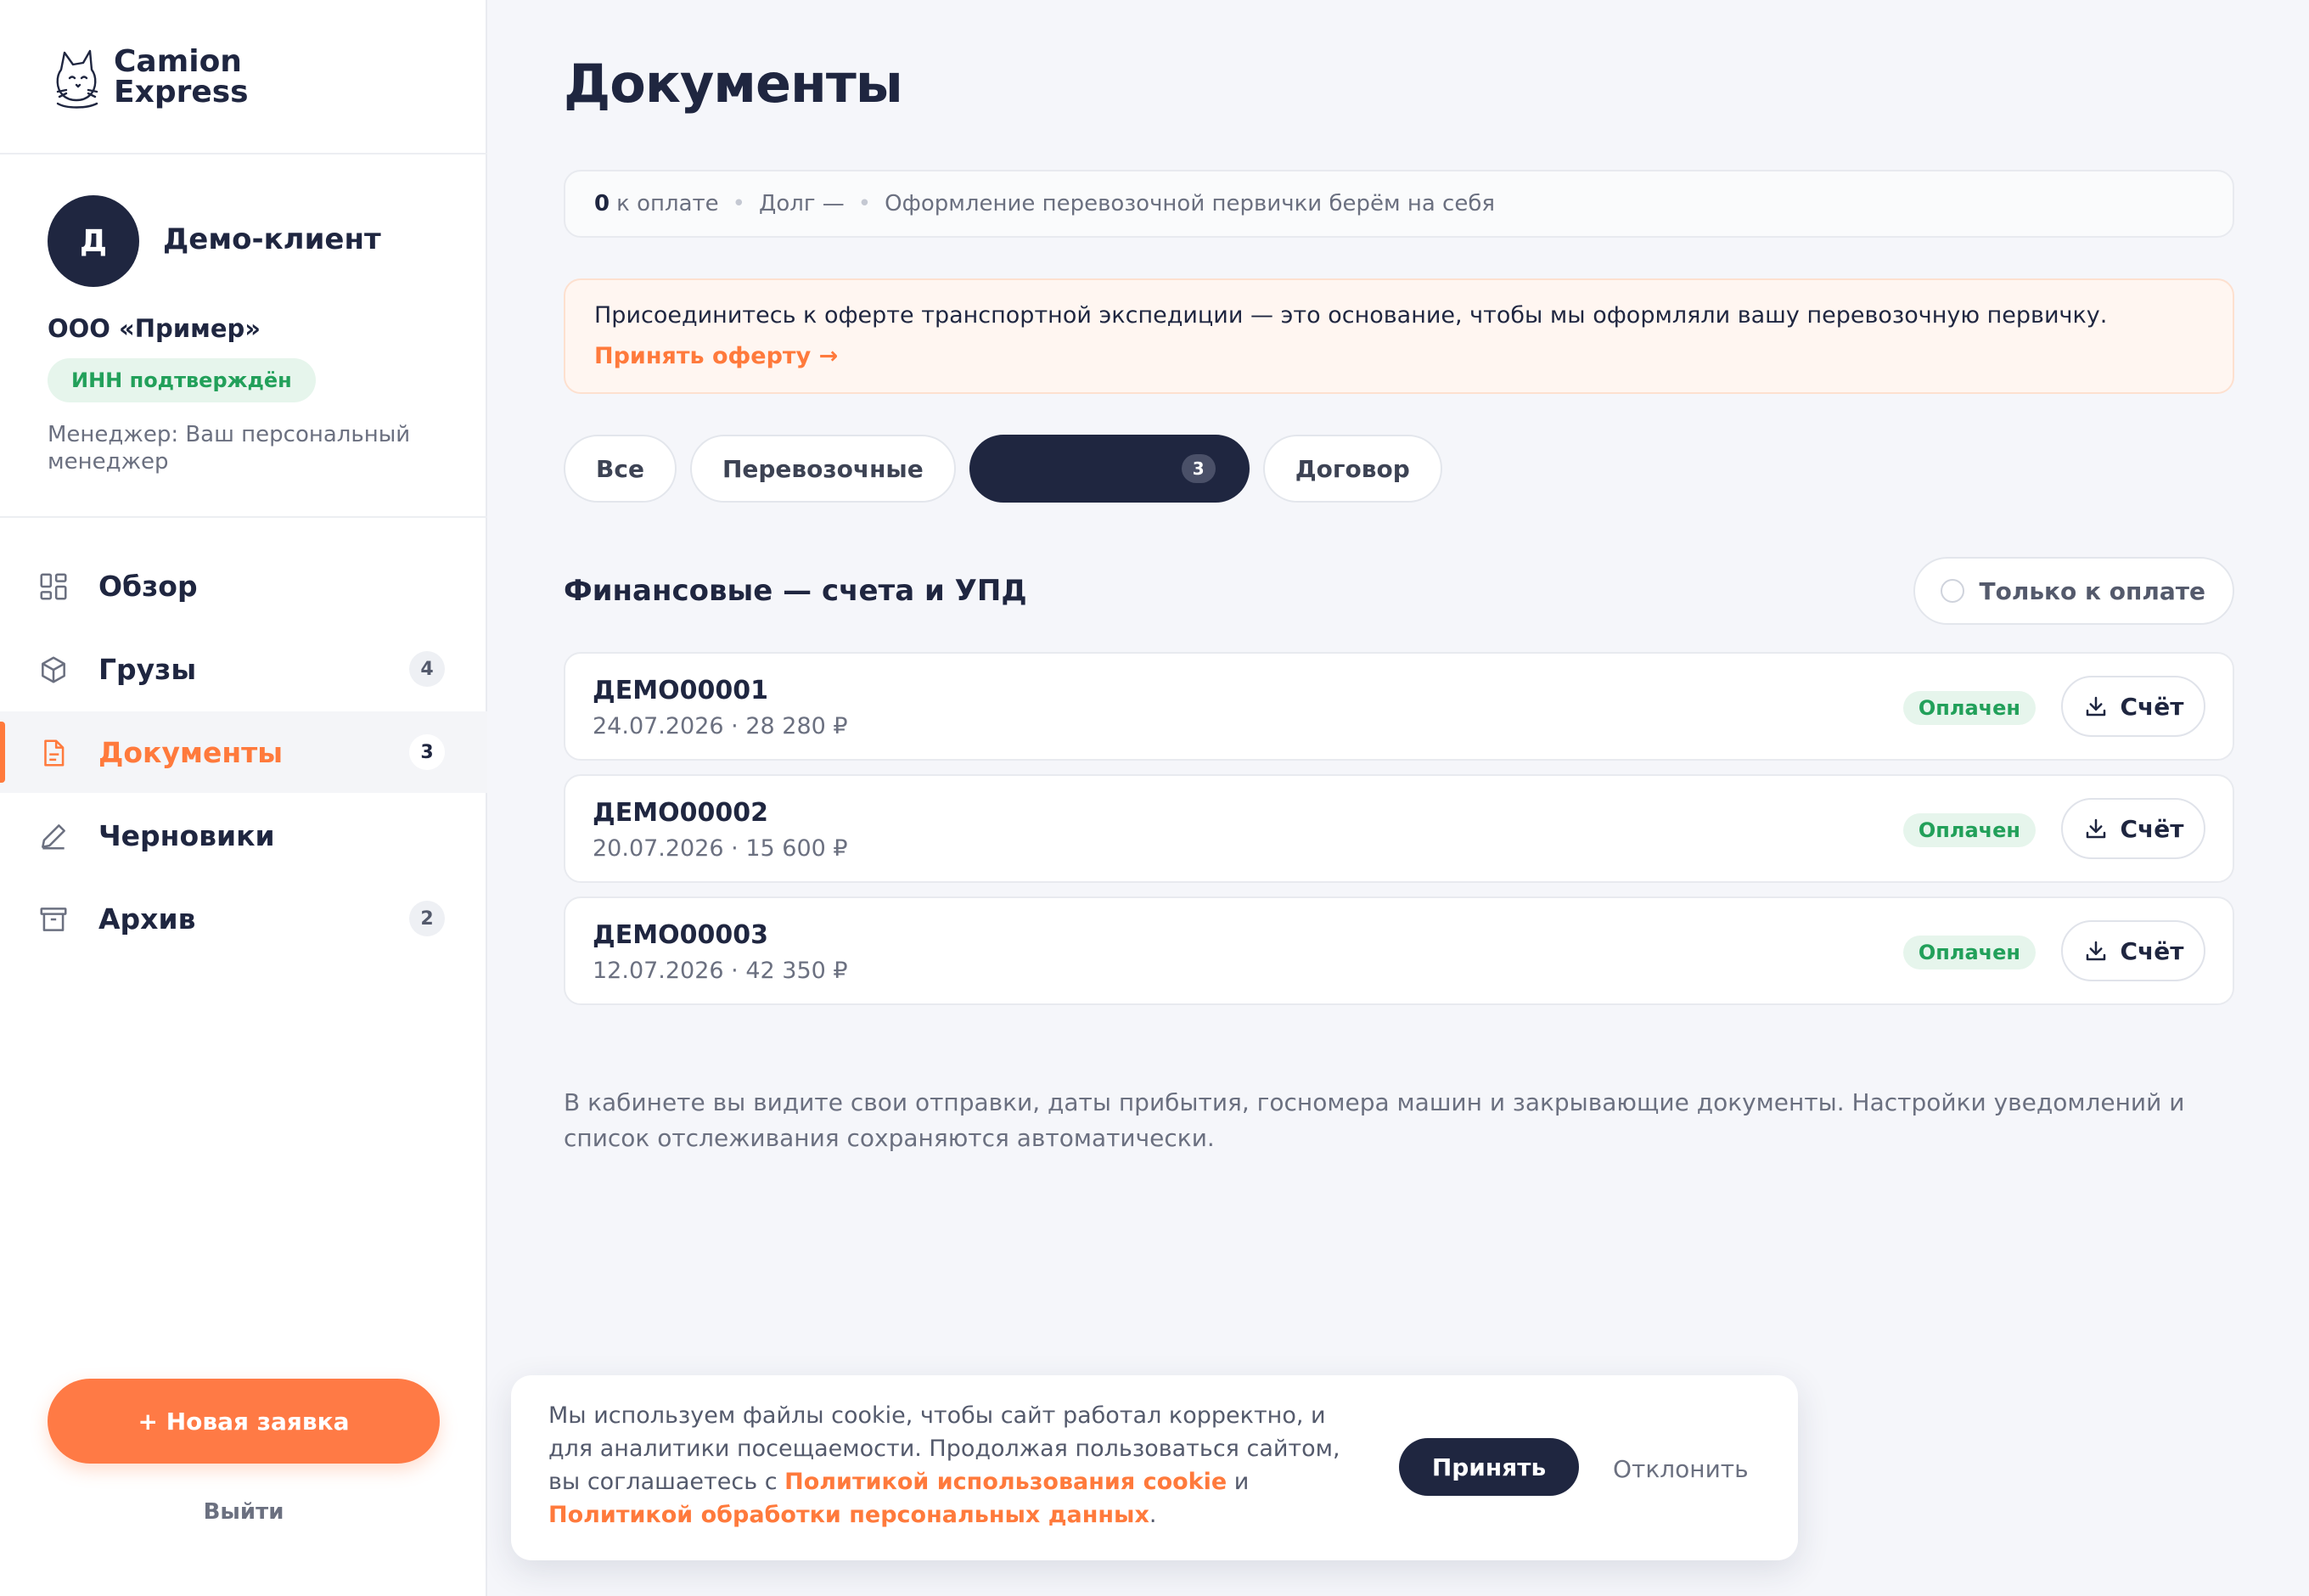  I want to click on brand-line-1: Camion, so click(178, 61).